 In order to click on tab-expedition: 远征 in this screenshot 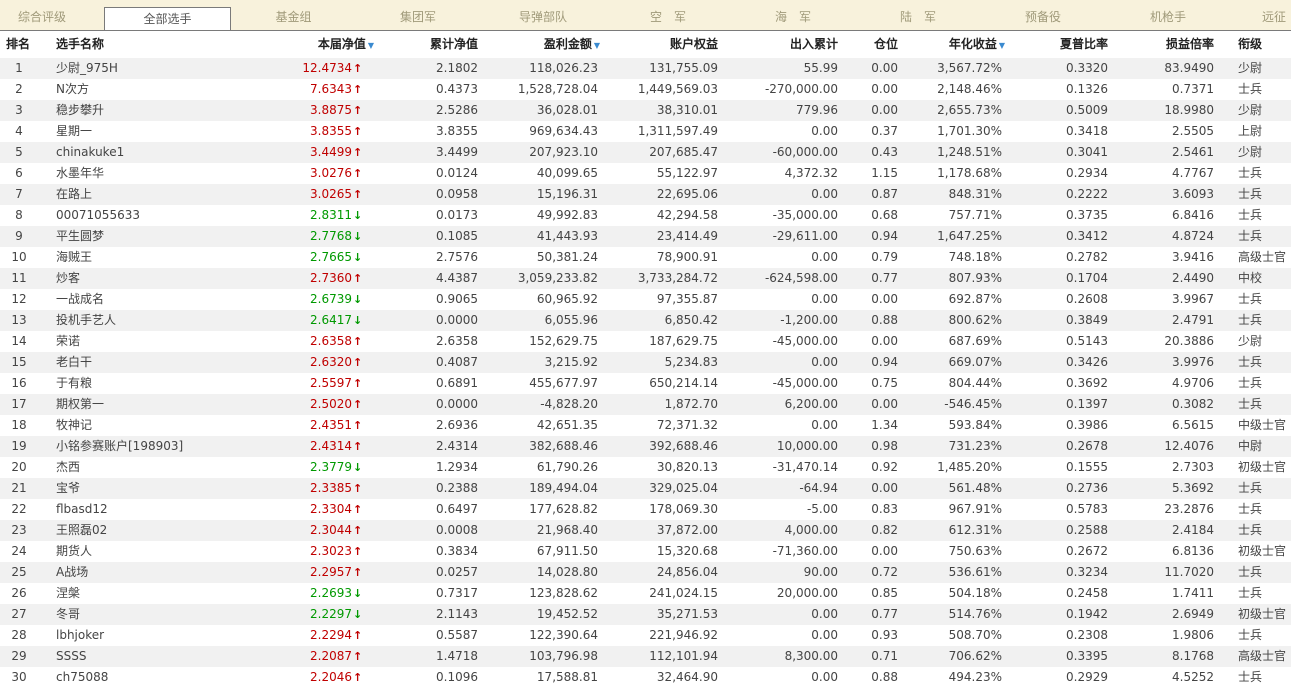, I will do `click(1276, 15)`.